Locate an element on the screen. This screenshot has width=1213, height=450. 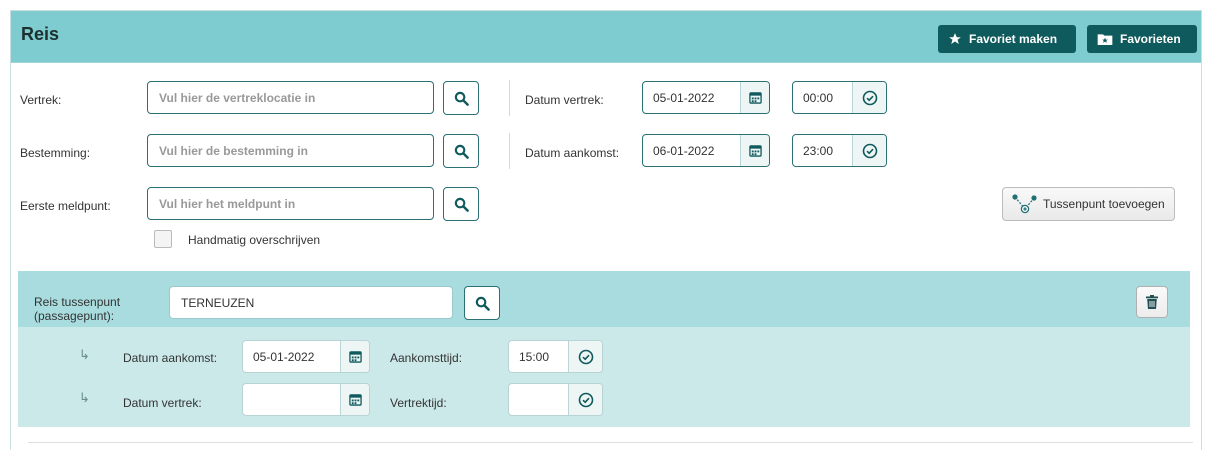
page-title: Reis is located at coordinates (40, 34).